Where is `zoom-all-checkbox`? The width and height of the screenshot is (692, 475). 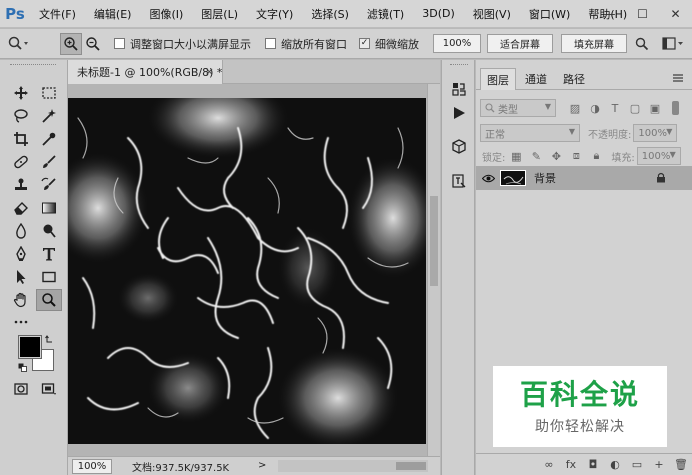 zoom-all-checkbox is located at coordinates (270, 43).